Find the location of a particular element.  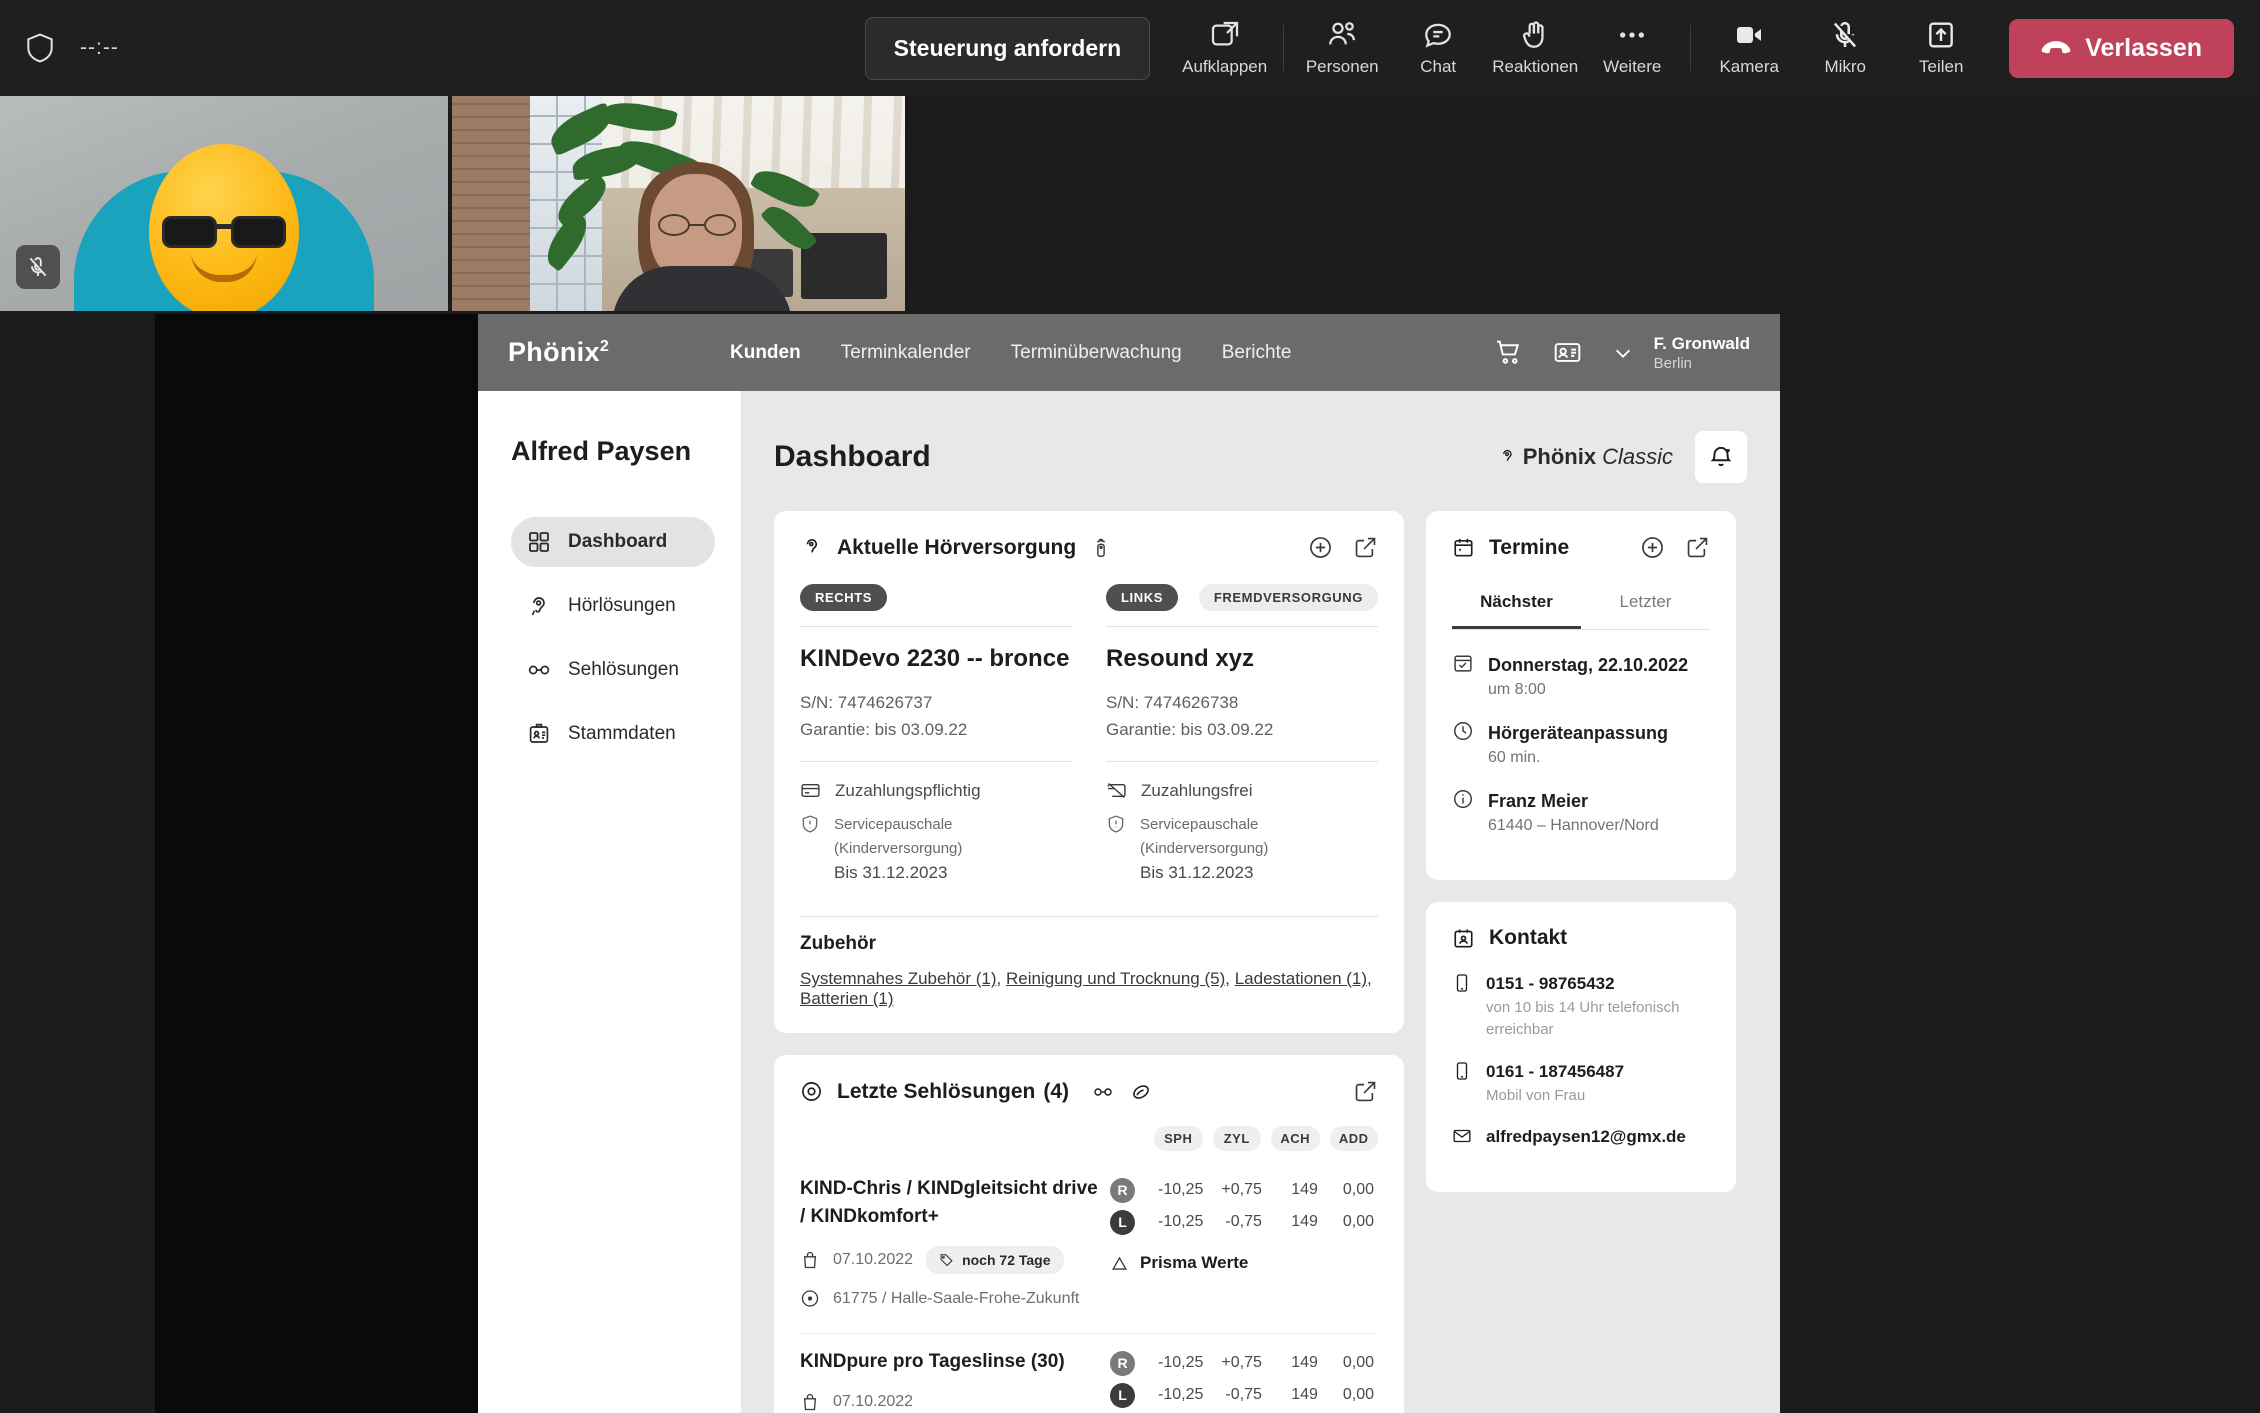

video-tile-self is located at coordinates (224, 203).